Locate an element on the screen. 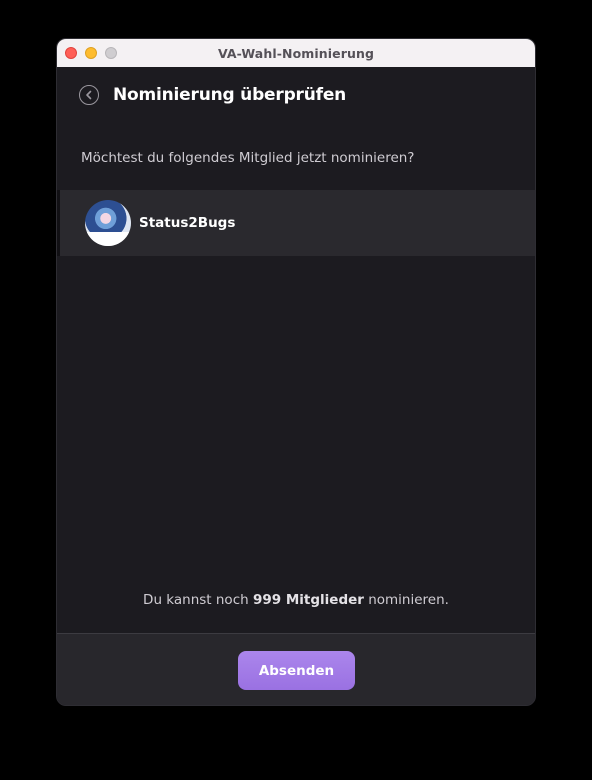  close-window-button is located at coordinates (71, 53).